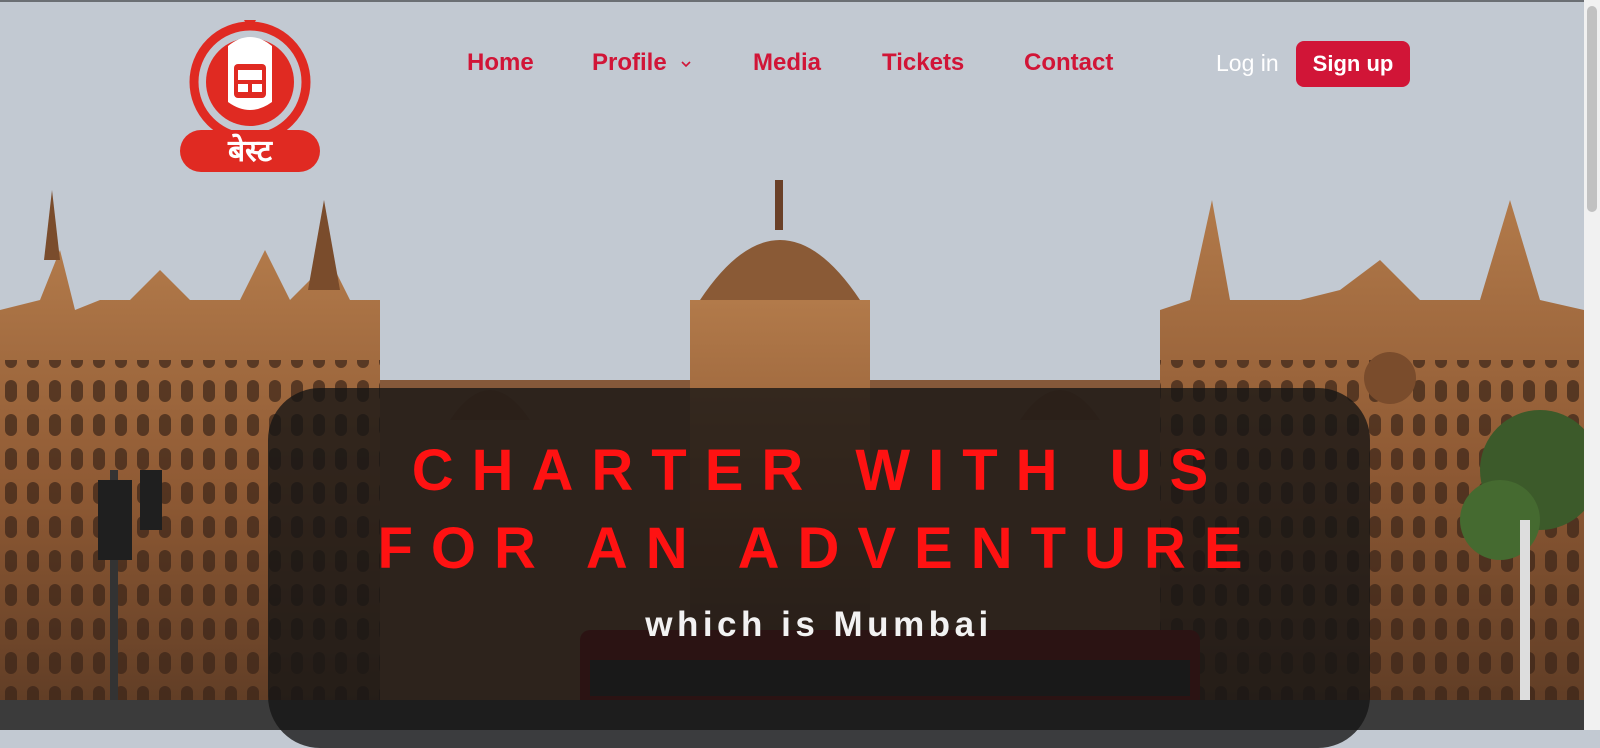 This screenshot has width=1600, height=748. I want to click on logo-devanagari-text: बेस्ट, so click(250, 151).